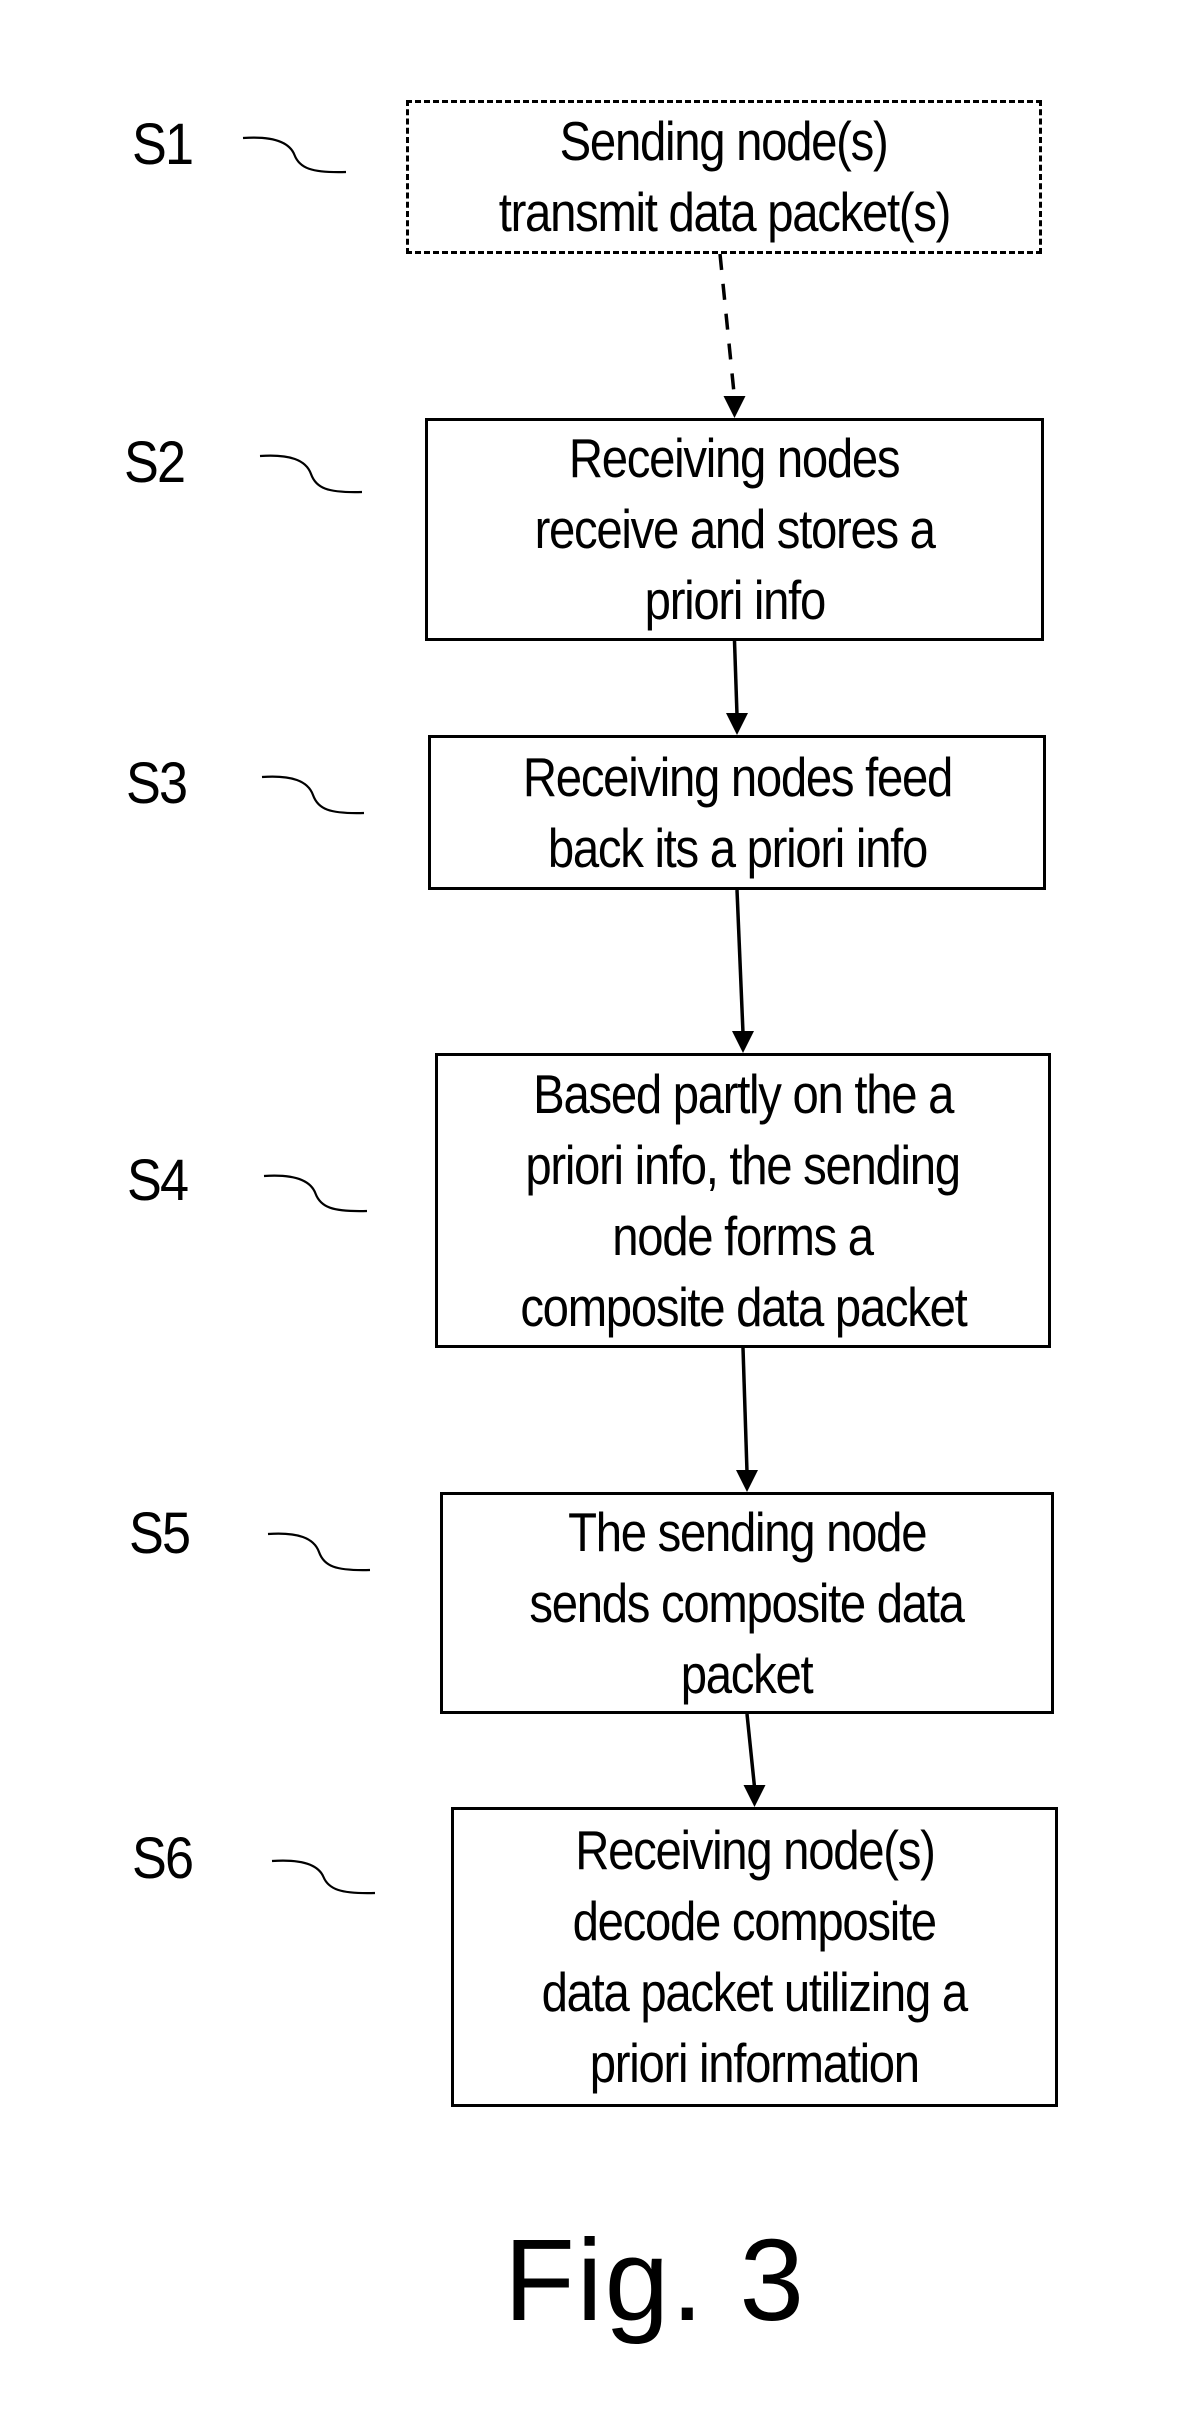  What do you see at coordinates (755, 1992) in the screenshot?
I see `step-text-line: data packet utilizing a` at bounding box center [755, 1992].